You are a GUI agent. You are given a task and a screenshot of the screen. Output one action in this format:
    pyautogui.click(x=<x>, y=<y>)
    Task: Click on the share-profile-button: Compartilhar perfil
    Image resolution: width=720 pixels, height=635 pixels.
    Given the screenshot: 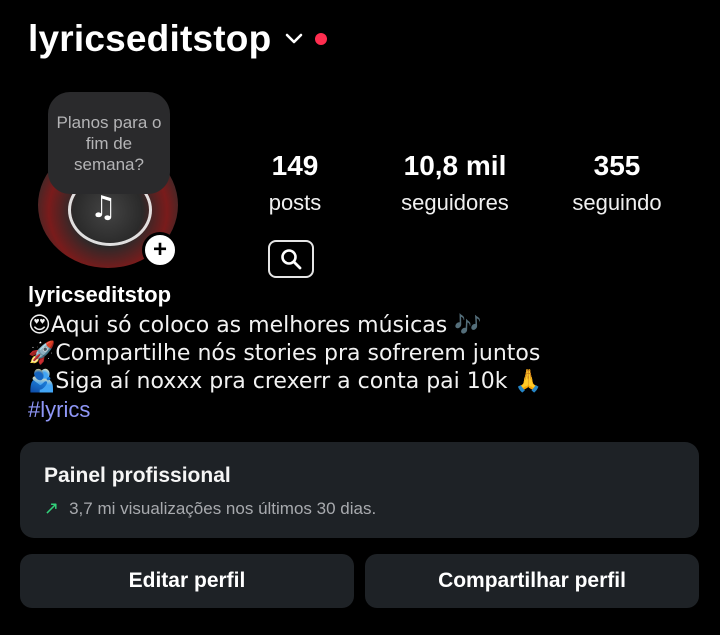 What is the action you would take?
    pyautogui.click(x=532, y=581)
    